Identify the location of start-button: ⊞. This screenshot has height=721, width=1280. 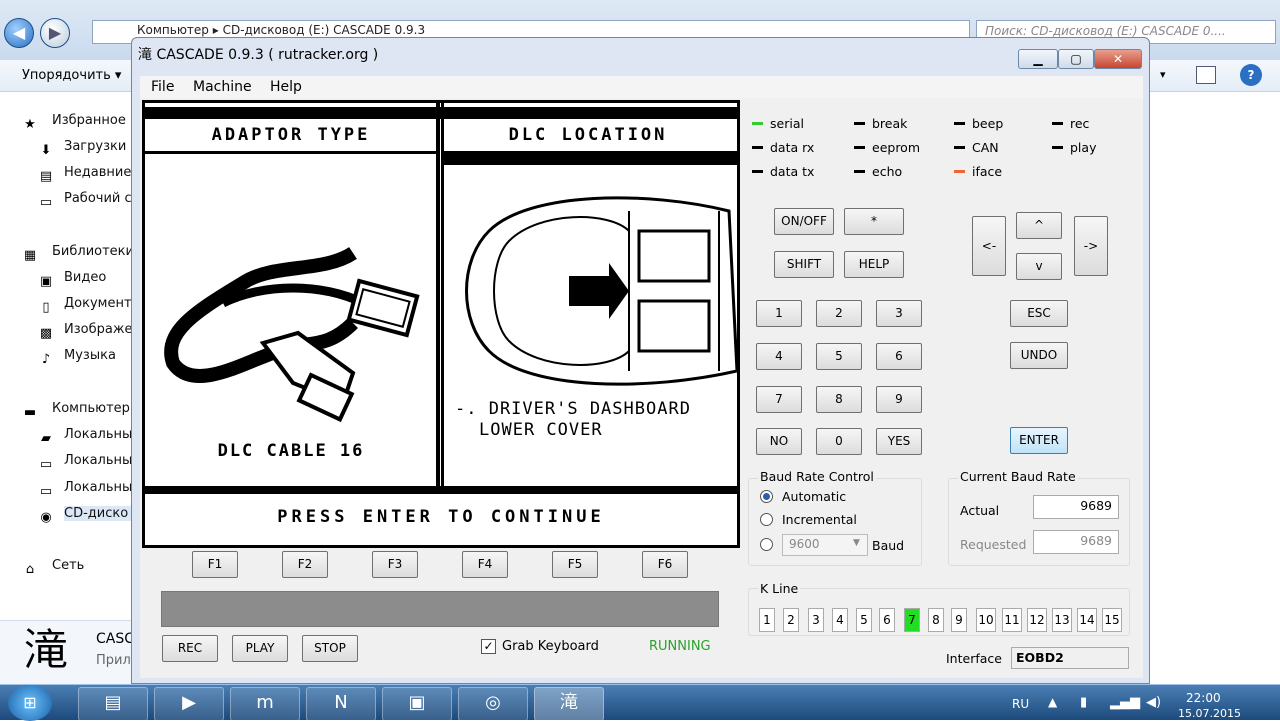
(30, 703).